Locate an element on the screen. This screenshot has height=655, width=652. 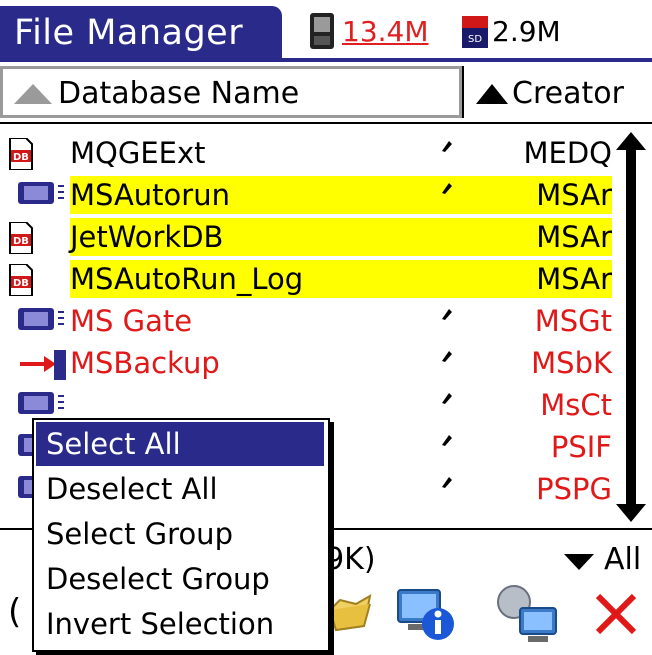
table-row: MSAutorun MSAr is located at coordinates (306, 195).